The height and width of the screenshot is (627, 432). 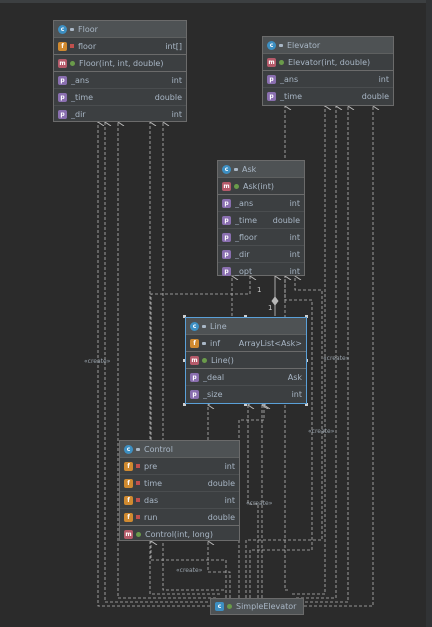 I want to click on property-name: _floor, so click(x=246, y=237).